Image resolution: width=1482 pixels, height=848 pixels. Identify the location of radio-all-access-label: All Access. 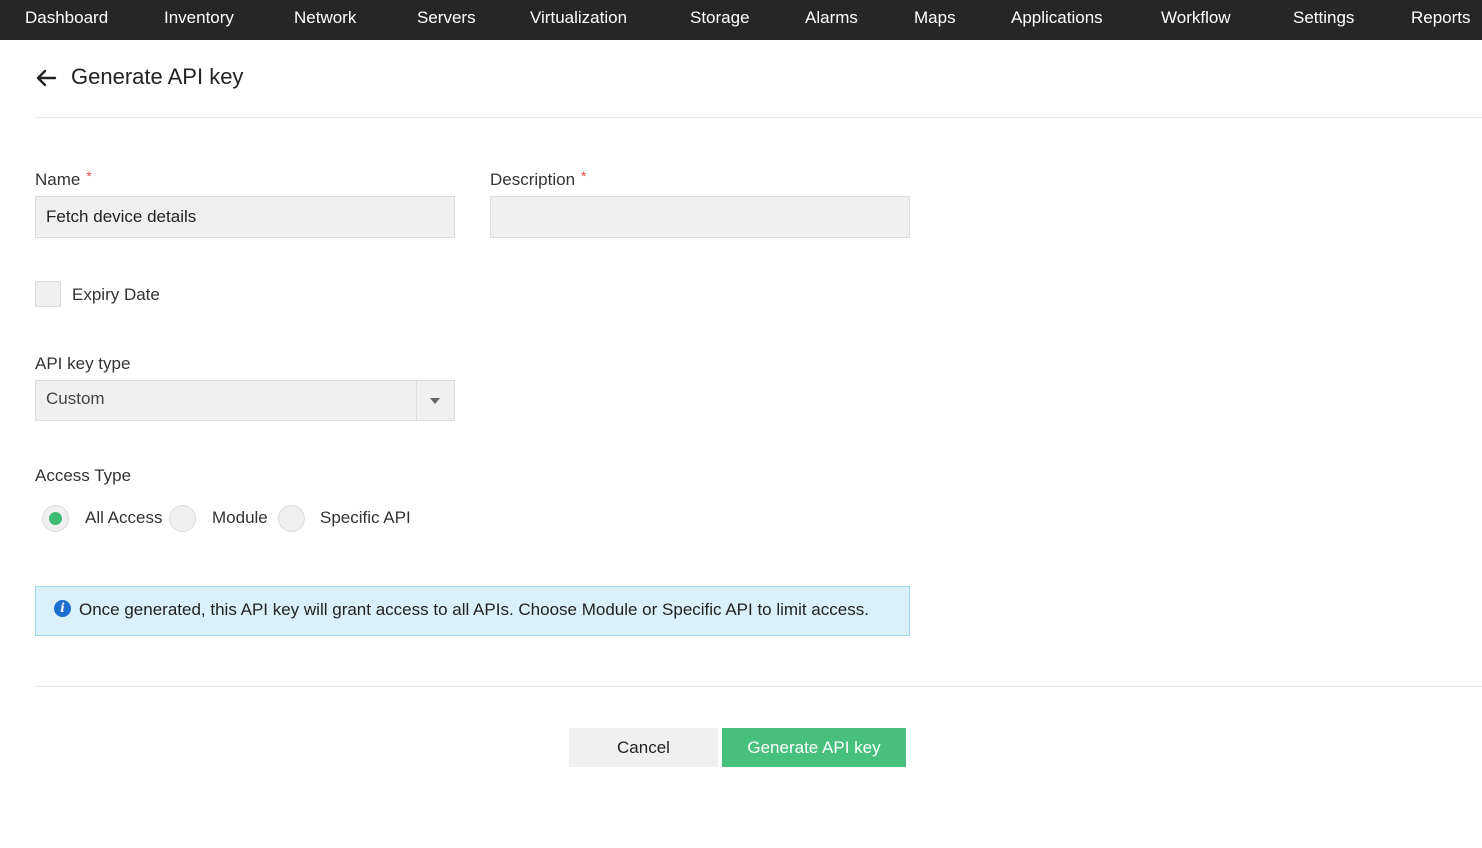
(123, 518).